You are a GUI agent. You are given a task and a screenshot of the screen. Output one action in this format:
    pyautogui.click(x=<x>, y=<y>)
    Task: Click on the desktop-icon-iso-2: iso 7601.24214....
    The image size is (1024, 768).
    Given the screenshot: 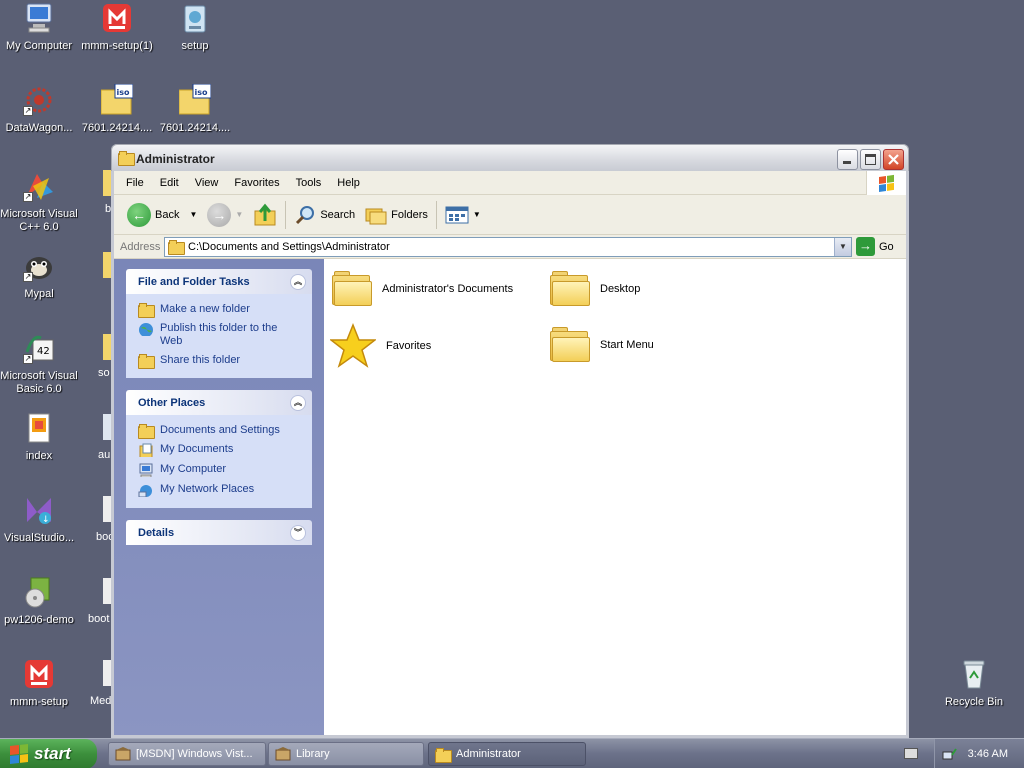 What is the action you would take?
    pyautogui.click(x=195, y=109)
    